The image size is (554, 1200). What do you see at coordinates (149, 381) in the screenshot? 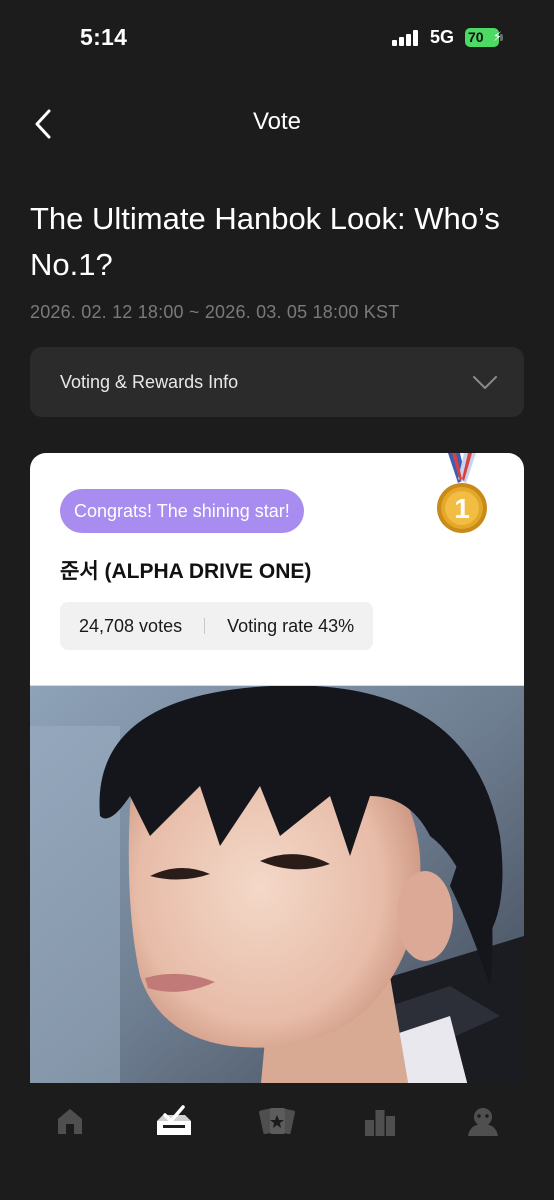
I see `voting-rewards-info-label: Voting & Rewards Info` at bounding box center [149, 381].